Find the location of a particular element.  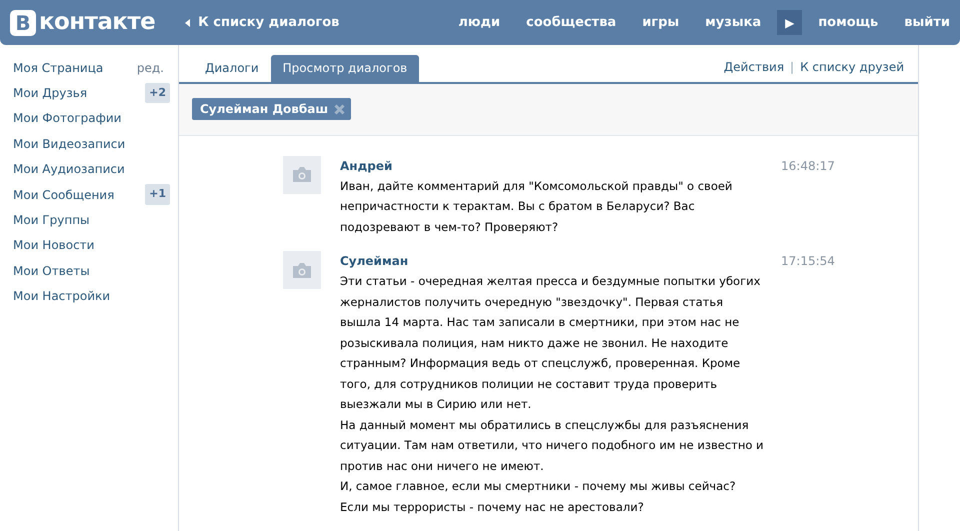

sidebar-item: Мои Группы is located at coordinates (51, 220).